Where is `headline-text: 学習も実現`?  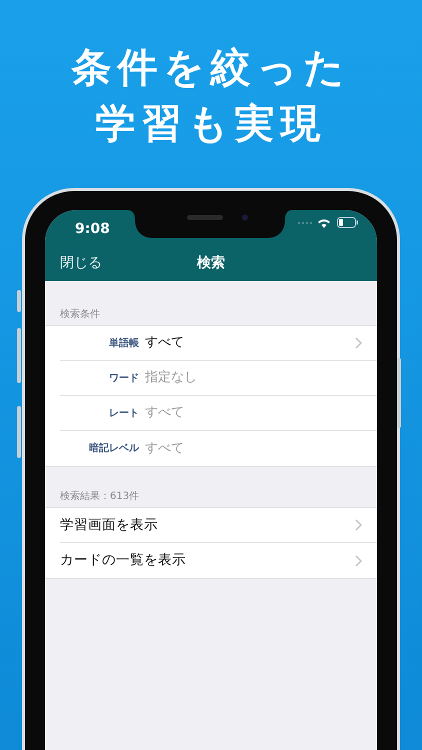
headline-text: 学習も実現 is located at coordinates (211, 124).